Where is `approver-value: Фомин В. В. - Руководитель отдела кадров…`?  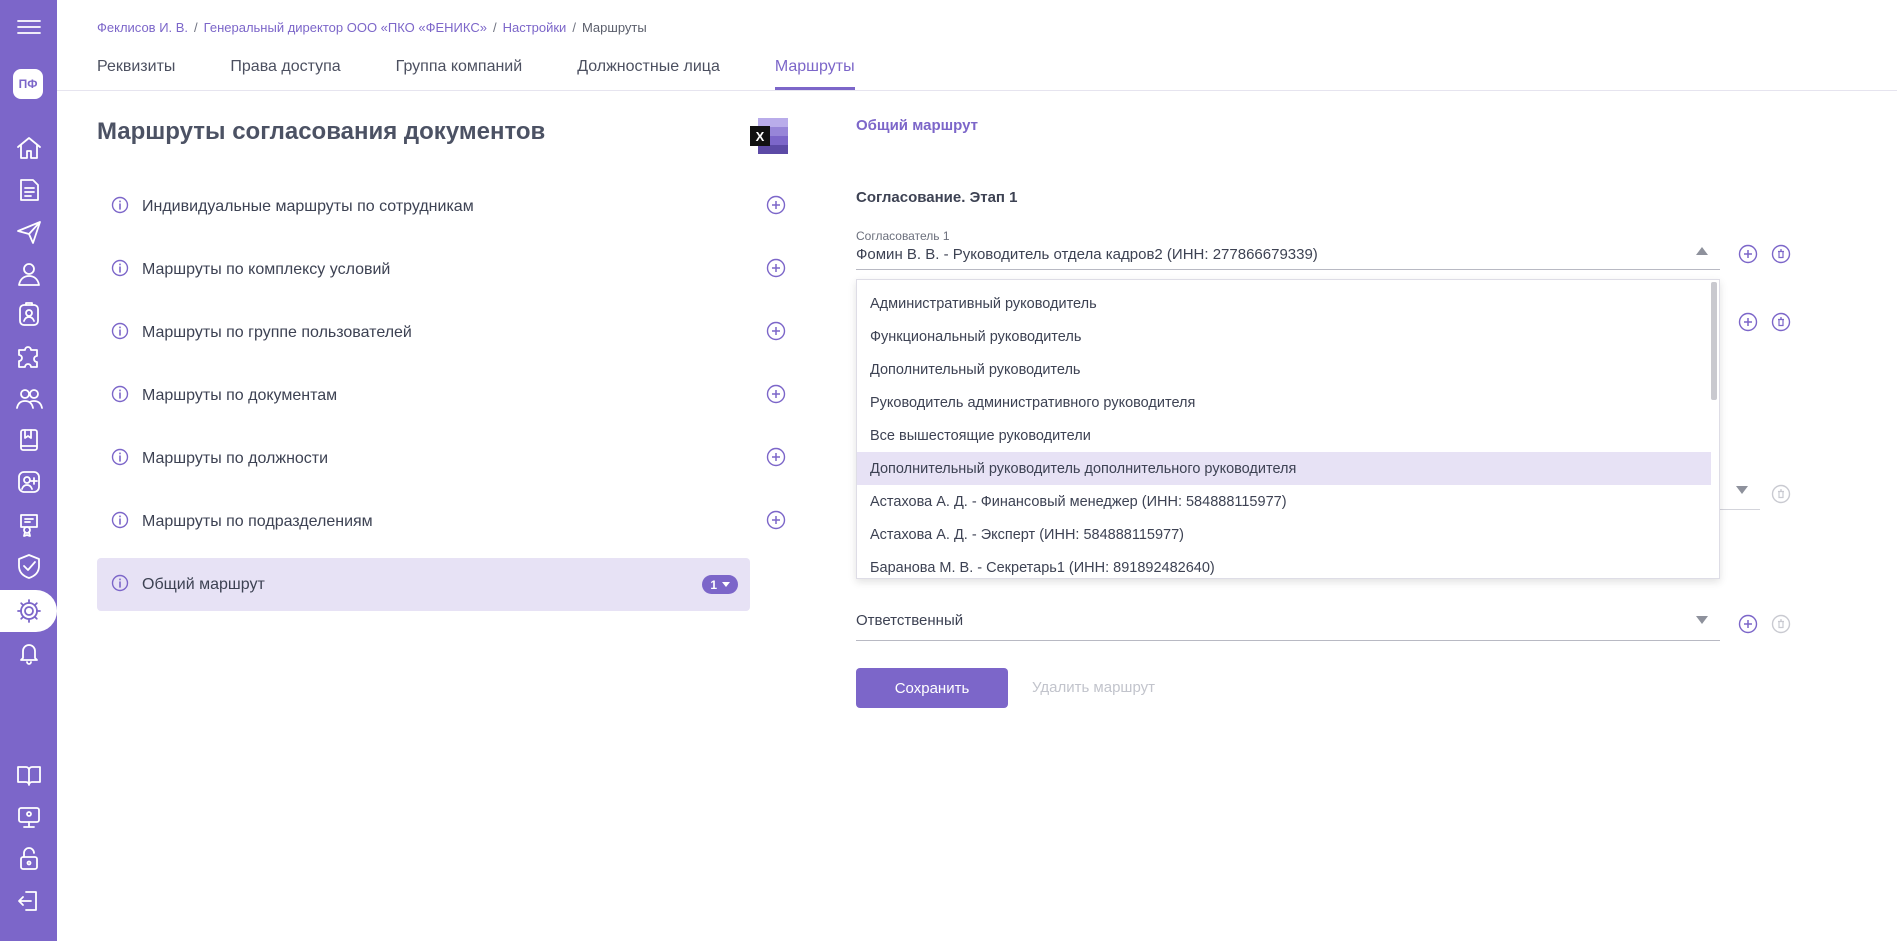
approver-value: Фомин В. В. - Руководитель отдела кадров… is located at coordinates (1087, 254).